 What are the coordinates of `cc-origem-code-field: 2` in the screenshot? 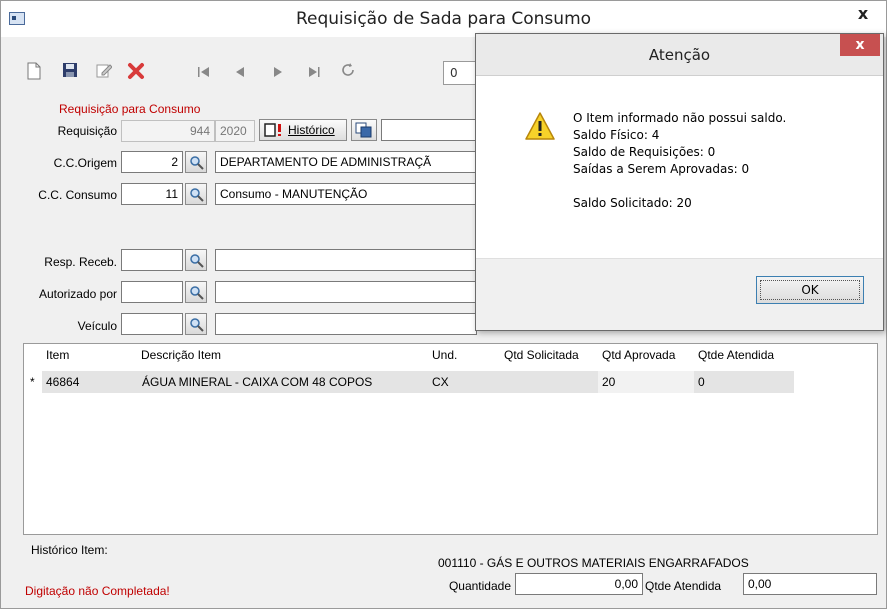 It's located at (152, 162).